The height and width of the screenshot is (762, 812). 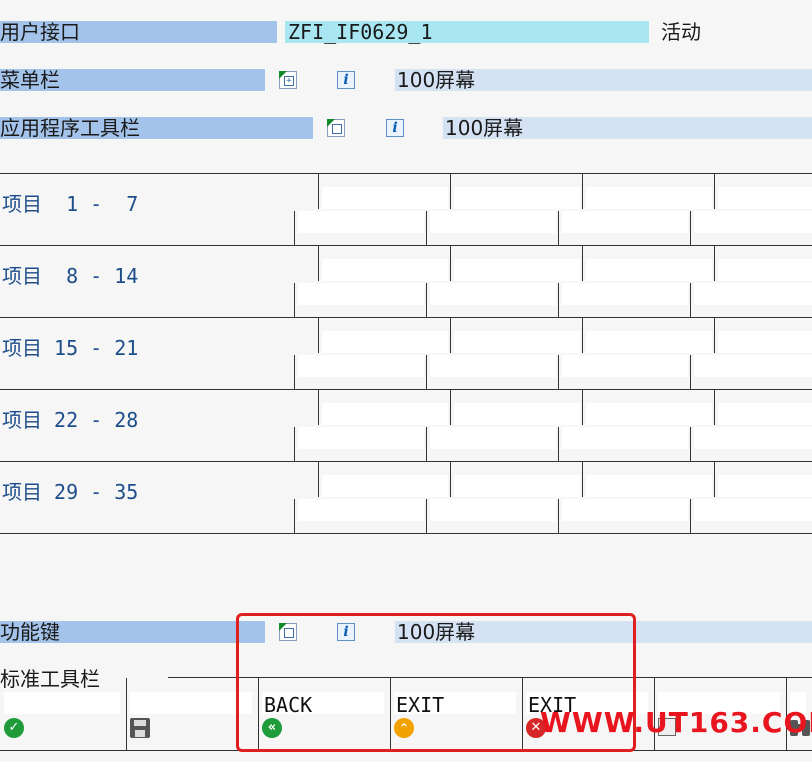 I want to click on item-group-label: 项目 8 - 14, so click(x=70, y=276).